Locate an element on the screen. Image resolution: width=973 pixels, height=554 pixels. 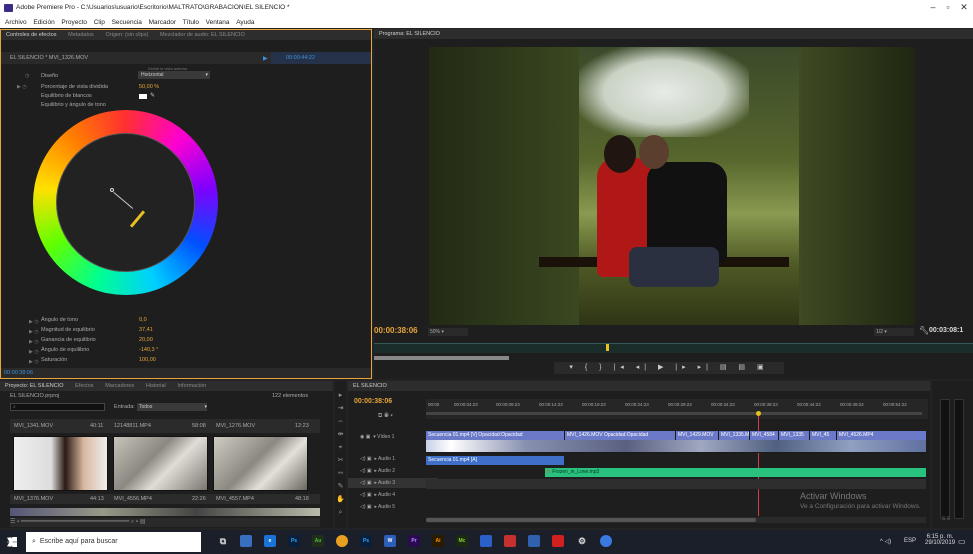
track-header-audio5: ◁) ▣ ▸ Audio 5 is located at coordinates (393, 507).